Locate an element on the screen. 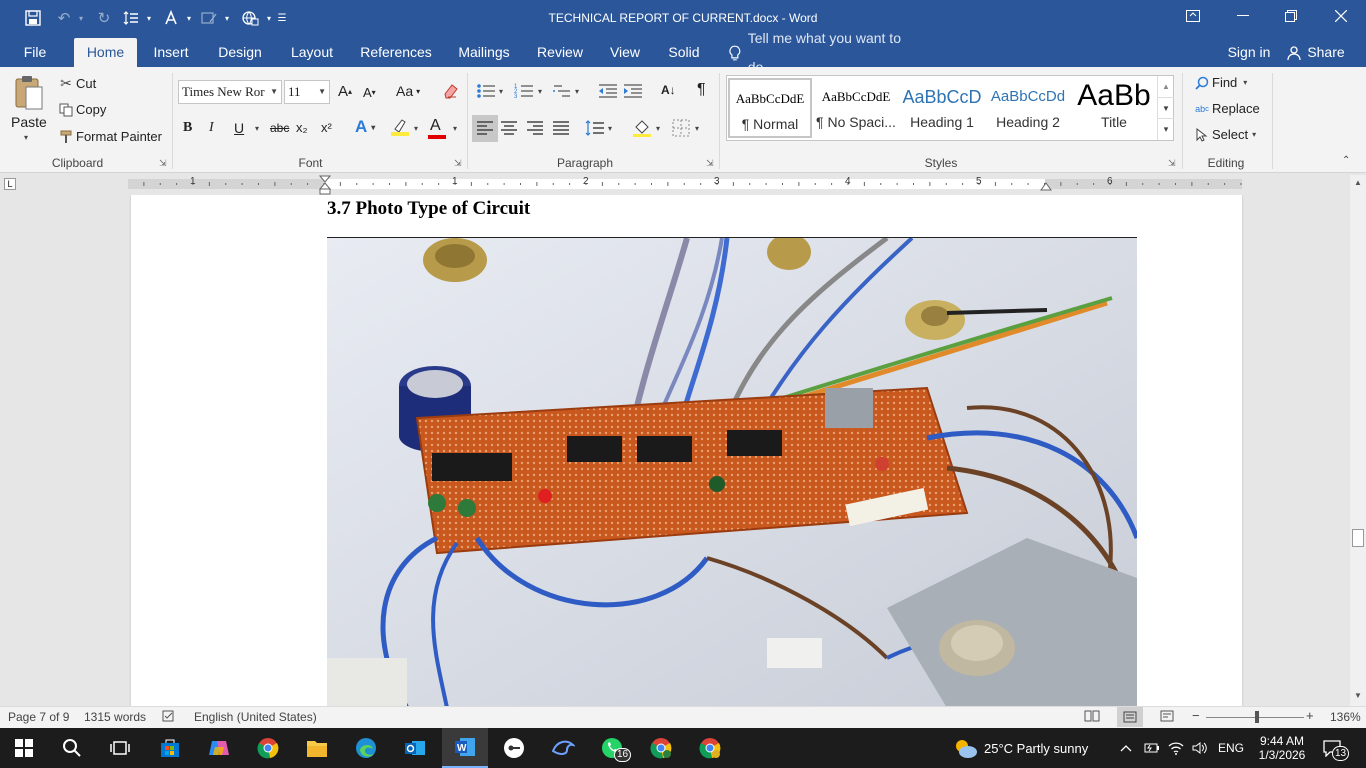  read-mode-icon is located at coordinates (1092, 717).